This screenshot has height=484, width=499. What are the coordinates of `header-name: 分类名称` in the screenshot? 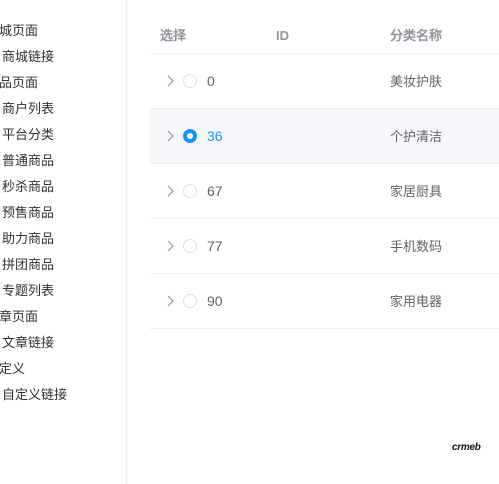 It's located at (416, 35).